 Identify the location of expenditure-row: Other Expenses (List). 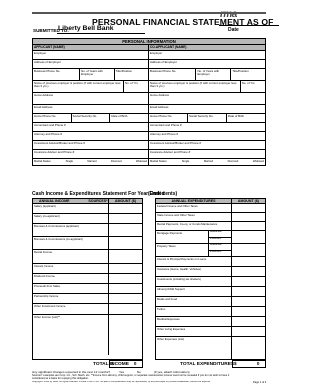
(210, 348).